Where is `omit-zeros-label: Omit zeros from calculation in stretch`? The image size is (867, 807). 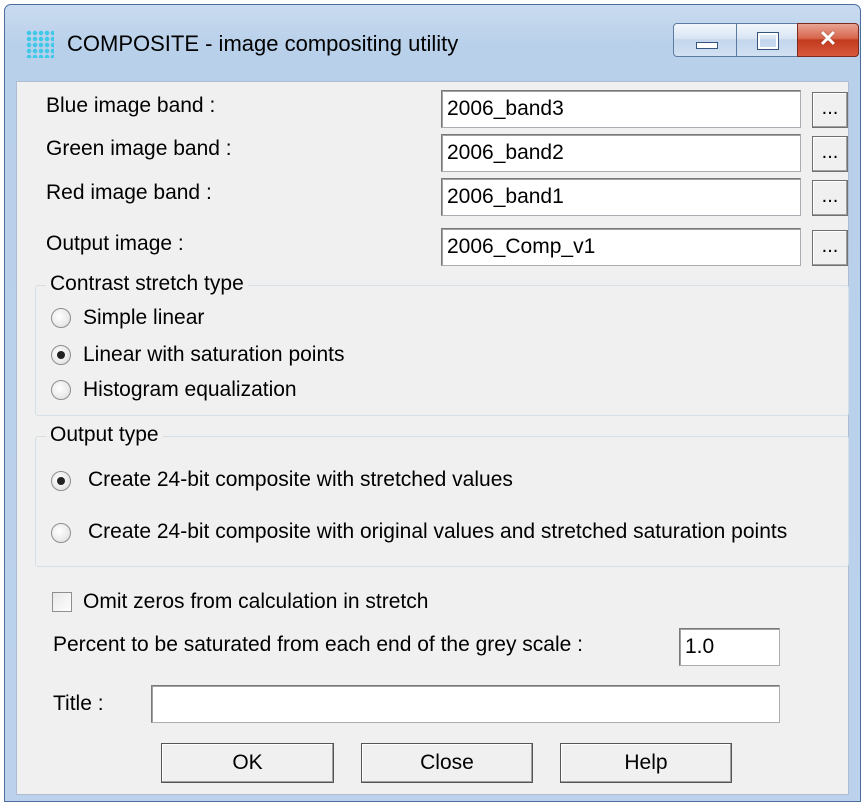 omit-zeros-label: Omit zeros from calculation in stretch is located at coordinates (255, 602).